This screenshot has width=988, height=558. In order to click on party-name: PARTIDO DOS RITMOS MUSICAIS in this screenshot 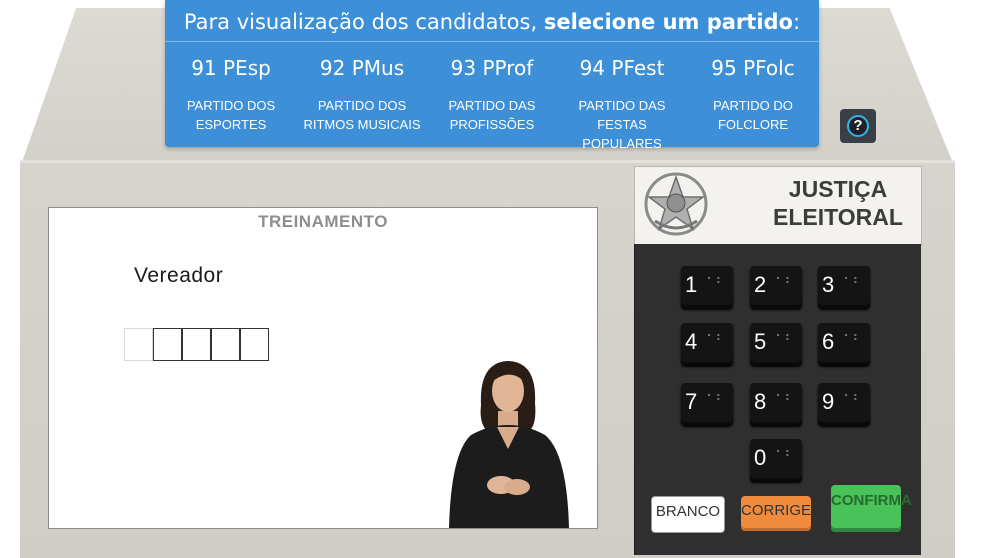, I will do `click(362, 115)`.